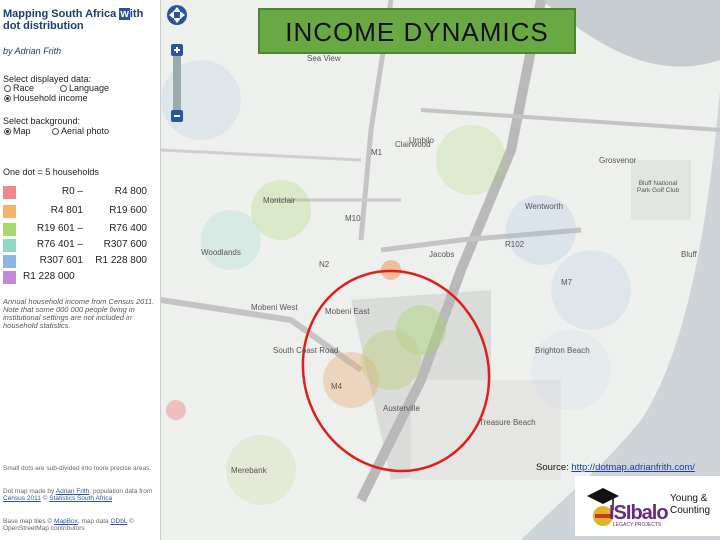  What do you see at coordinates (130, 191) in the screenshot?
I see `legend-high: R4 800` at bounding box center [130, 191].